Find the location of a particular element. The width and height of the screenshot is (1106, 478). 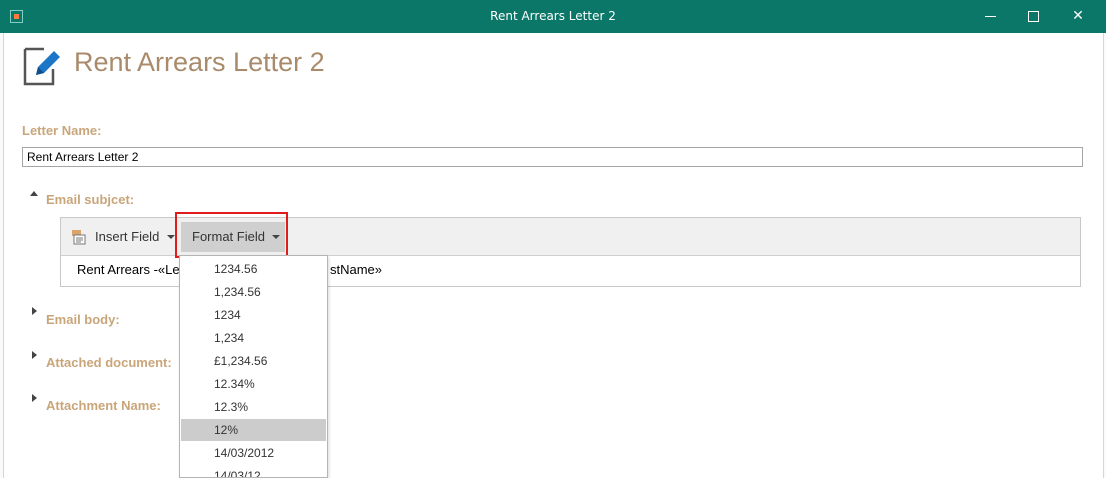

format-option: 1,234 is located at coordinates (253, 338).